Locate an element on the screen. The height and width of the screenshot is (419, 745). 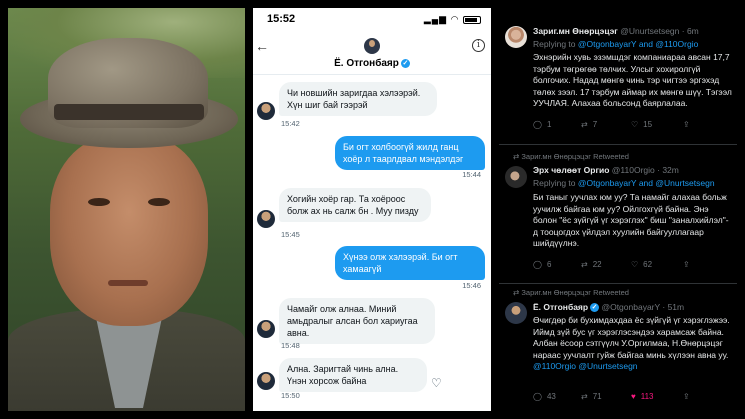
back-arrow-icon: ← is located at coordinates (262, 46).